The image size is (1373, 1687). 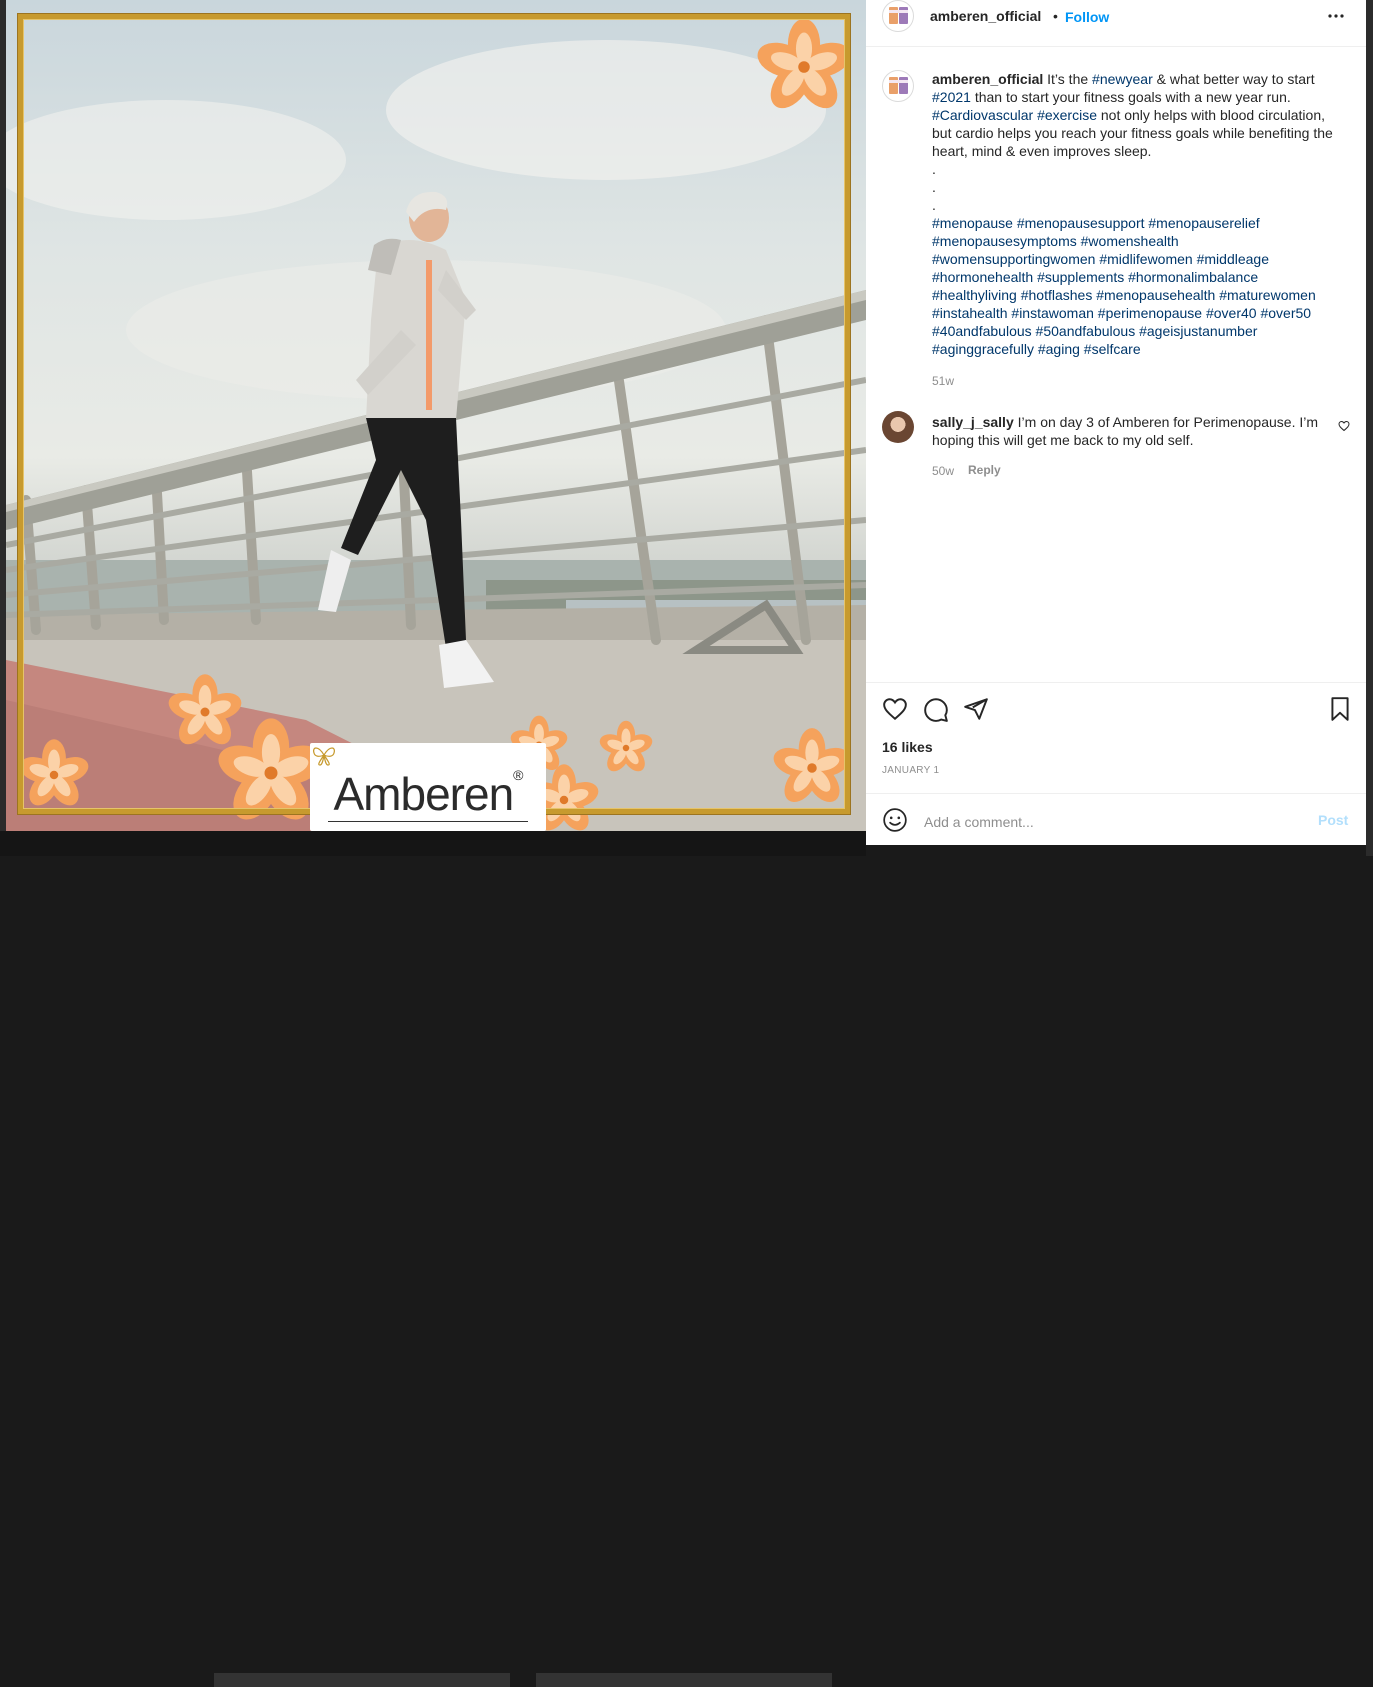 What do you see at coordinates (907, 747) in the screenshot?
I see `likes-count: 16 likes` at bounding box center [907, 747].